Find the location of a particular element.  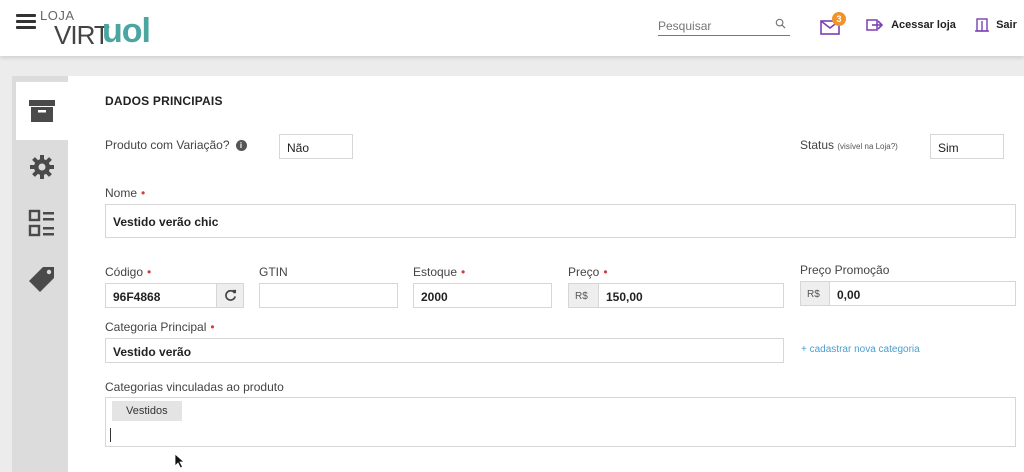

logout-link: Sair is located at coordinates (996, 25).